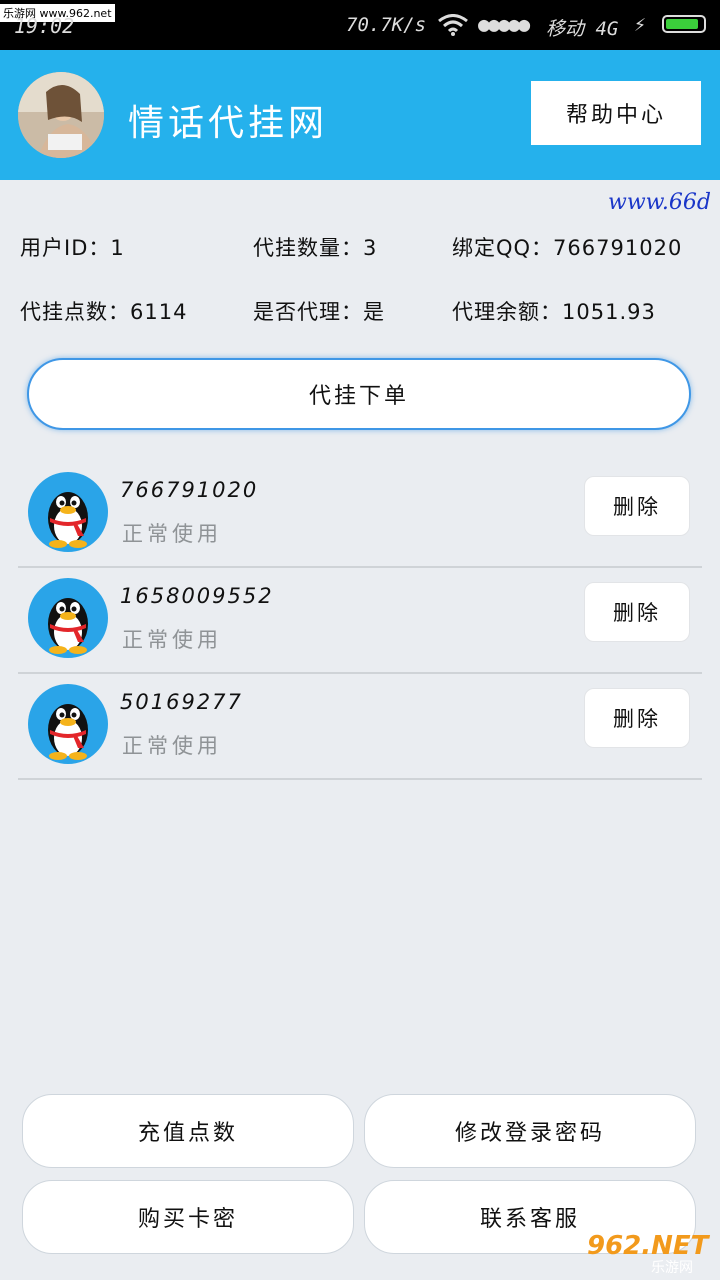  What do you see at coordinates (44, 26) in the screenshot?
I see `clock: 19:02` at bounding box center [44, 26].